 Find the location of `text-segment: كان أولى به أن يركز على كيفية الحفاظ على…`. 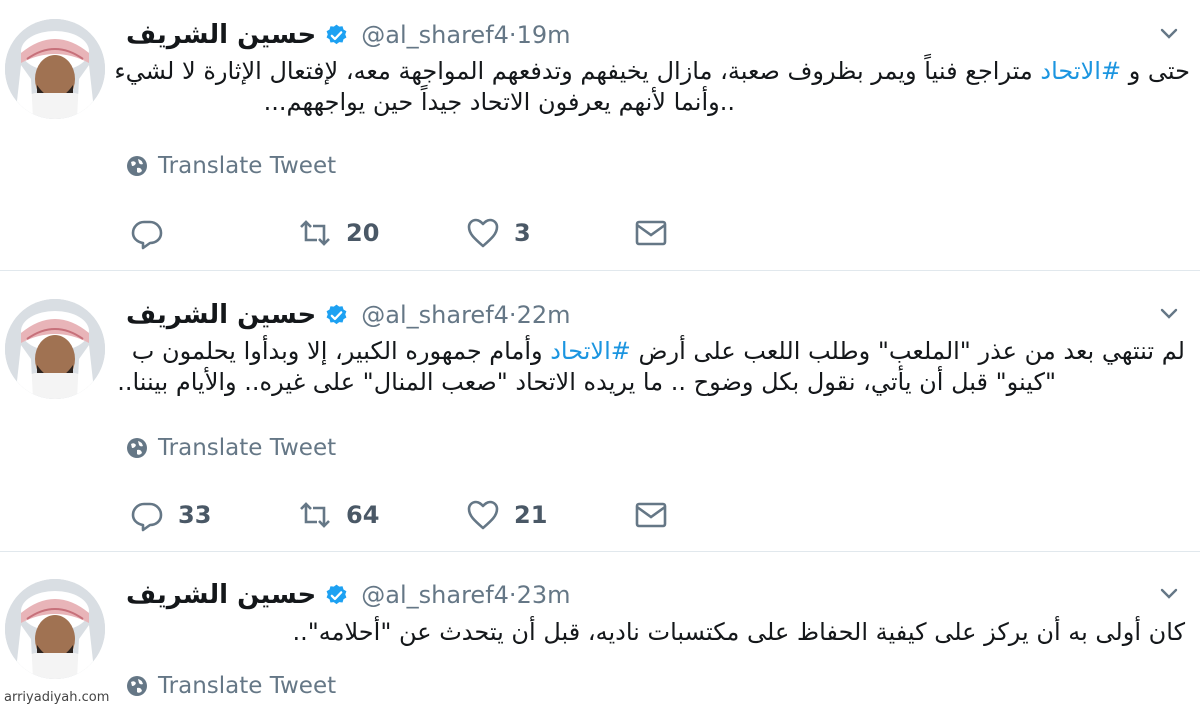

text-segment: كان أولى به أن يركز على كيفية الحفاظ على… is located at coordinates (738, 632).